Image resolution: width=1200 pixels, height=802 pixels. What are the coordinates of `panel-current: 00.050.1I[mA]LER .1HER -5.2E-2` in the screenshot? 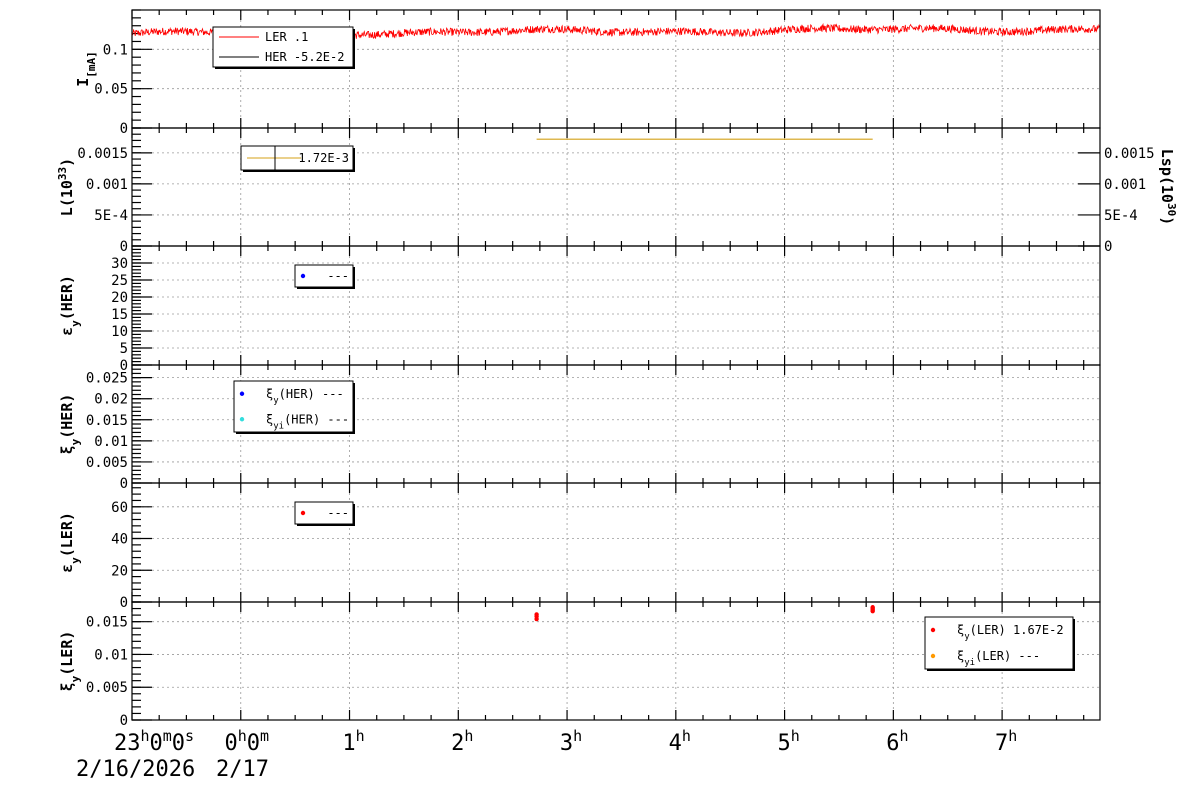 It's located at (587, 73).